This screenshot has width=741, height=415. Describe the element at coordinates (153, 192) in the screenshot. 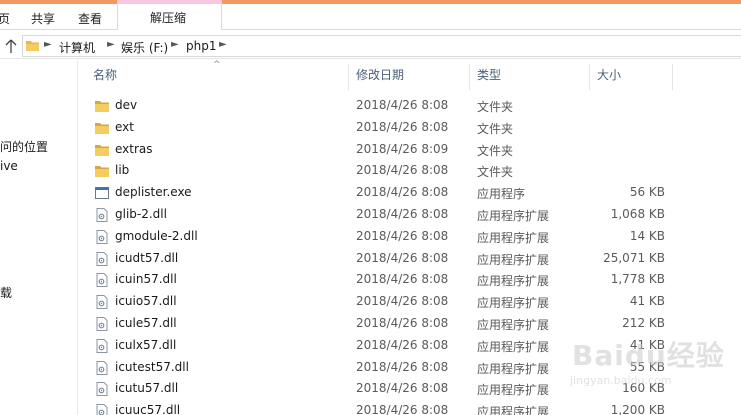

I see `file-name: deplister.exe` at that location.